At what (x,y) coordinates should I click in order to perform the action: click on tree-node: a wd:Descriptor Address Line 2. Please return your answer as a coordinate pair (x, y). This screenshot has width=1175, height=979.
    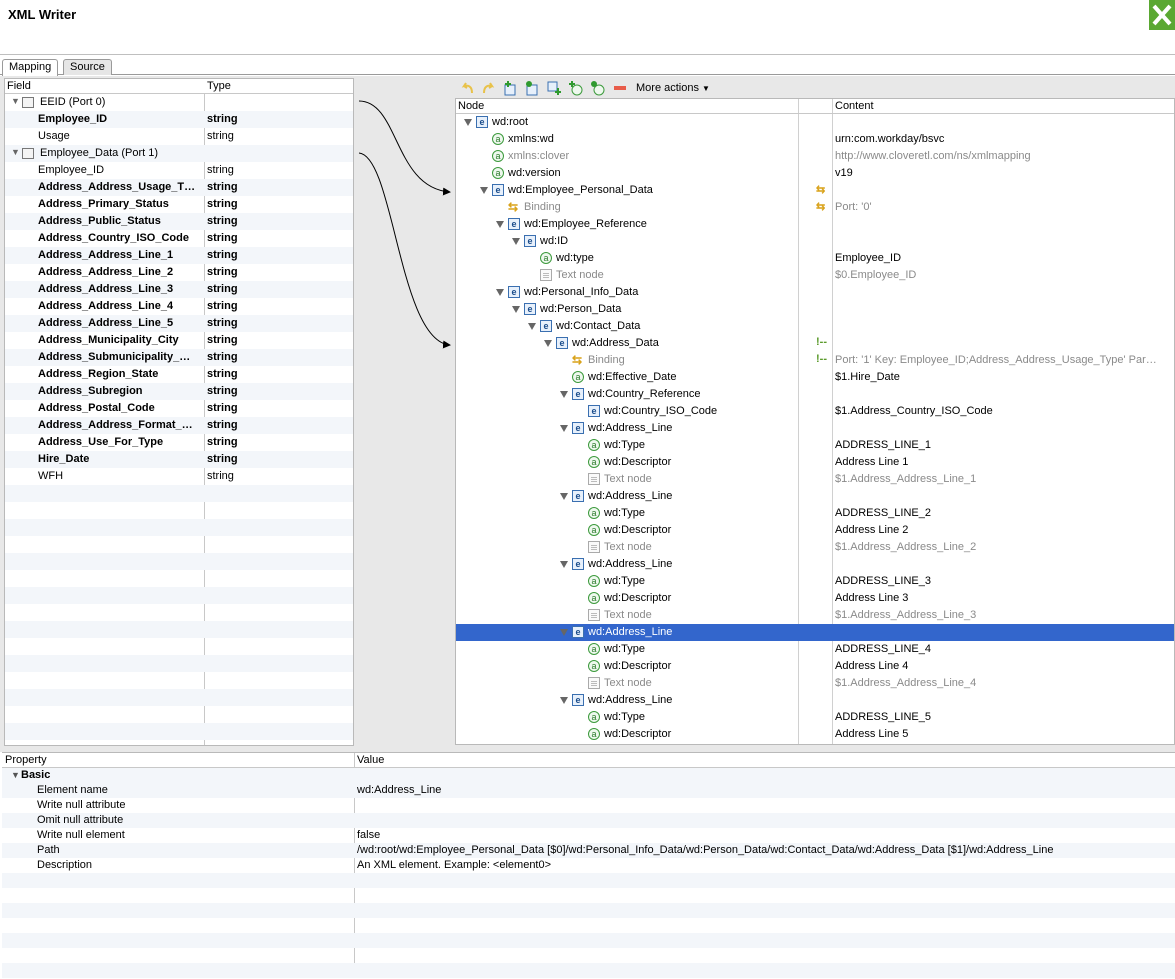
    Looking at the image, I should click on (815, 530).